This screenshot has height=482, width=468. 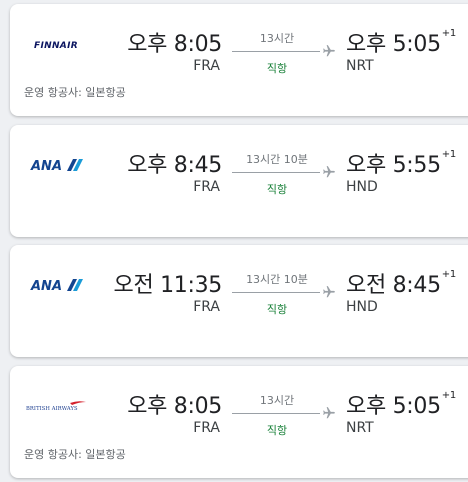 What do you see at coordinates (174, 165) in the screenshot?
I see `departure-time: 오후 8:45` at bounding box center [174, 165].